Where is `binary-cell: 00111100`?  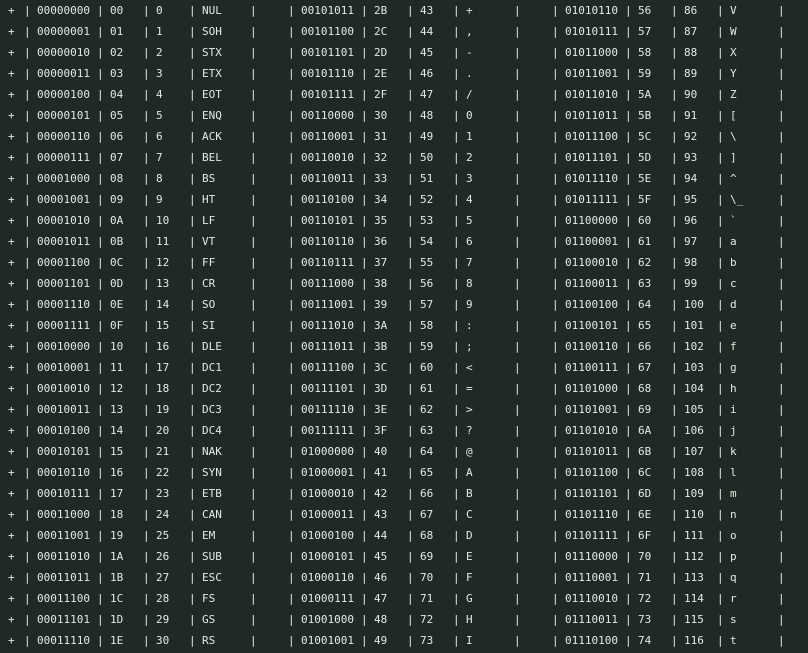 binary-cell: 00111100 is located at coordinates (327, 367).